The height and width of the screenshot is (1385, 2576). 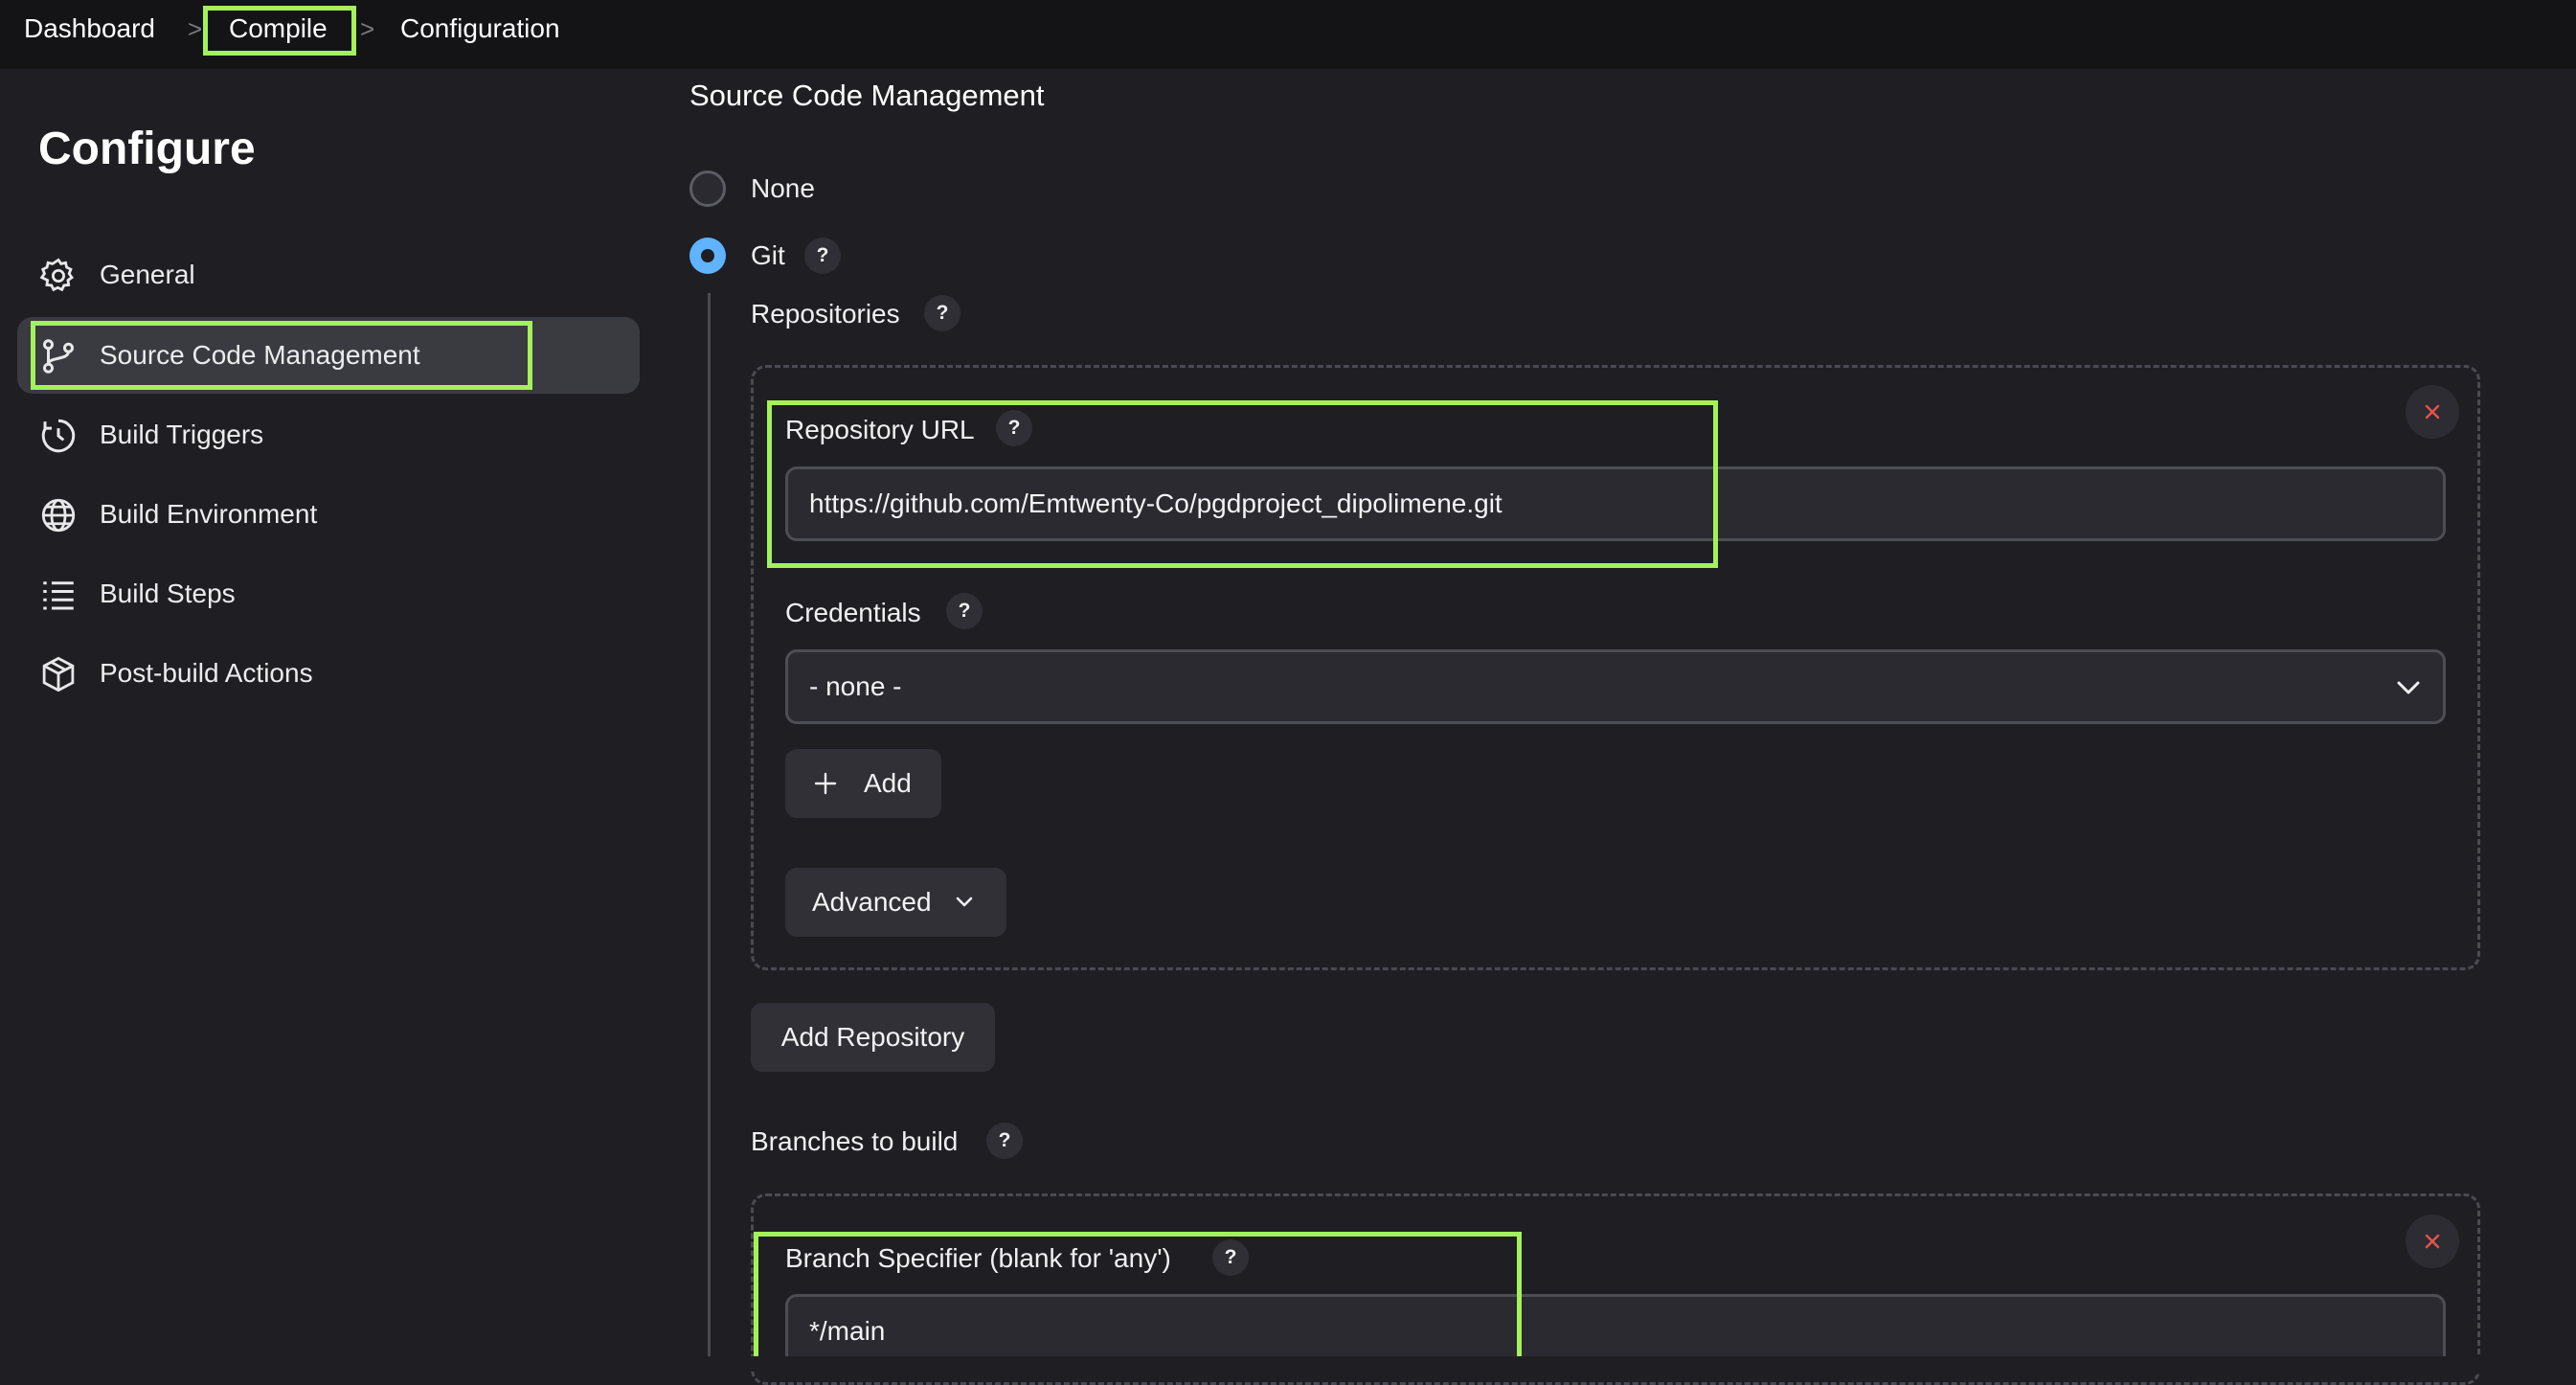 I want to click on section-divider, so click(x=709, y=824).